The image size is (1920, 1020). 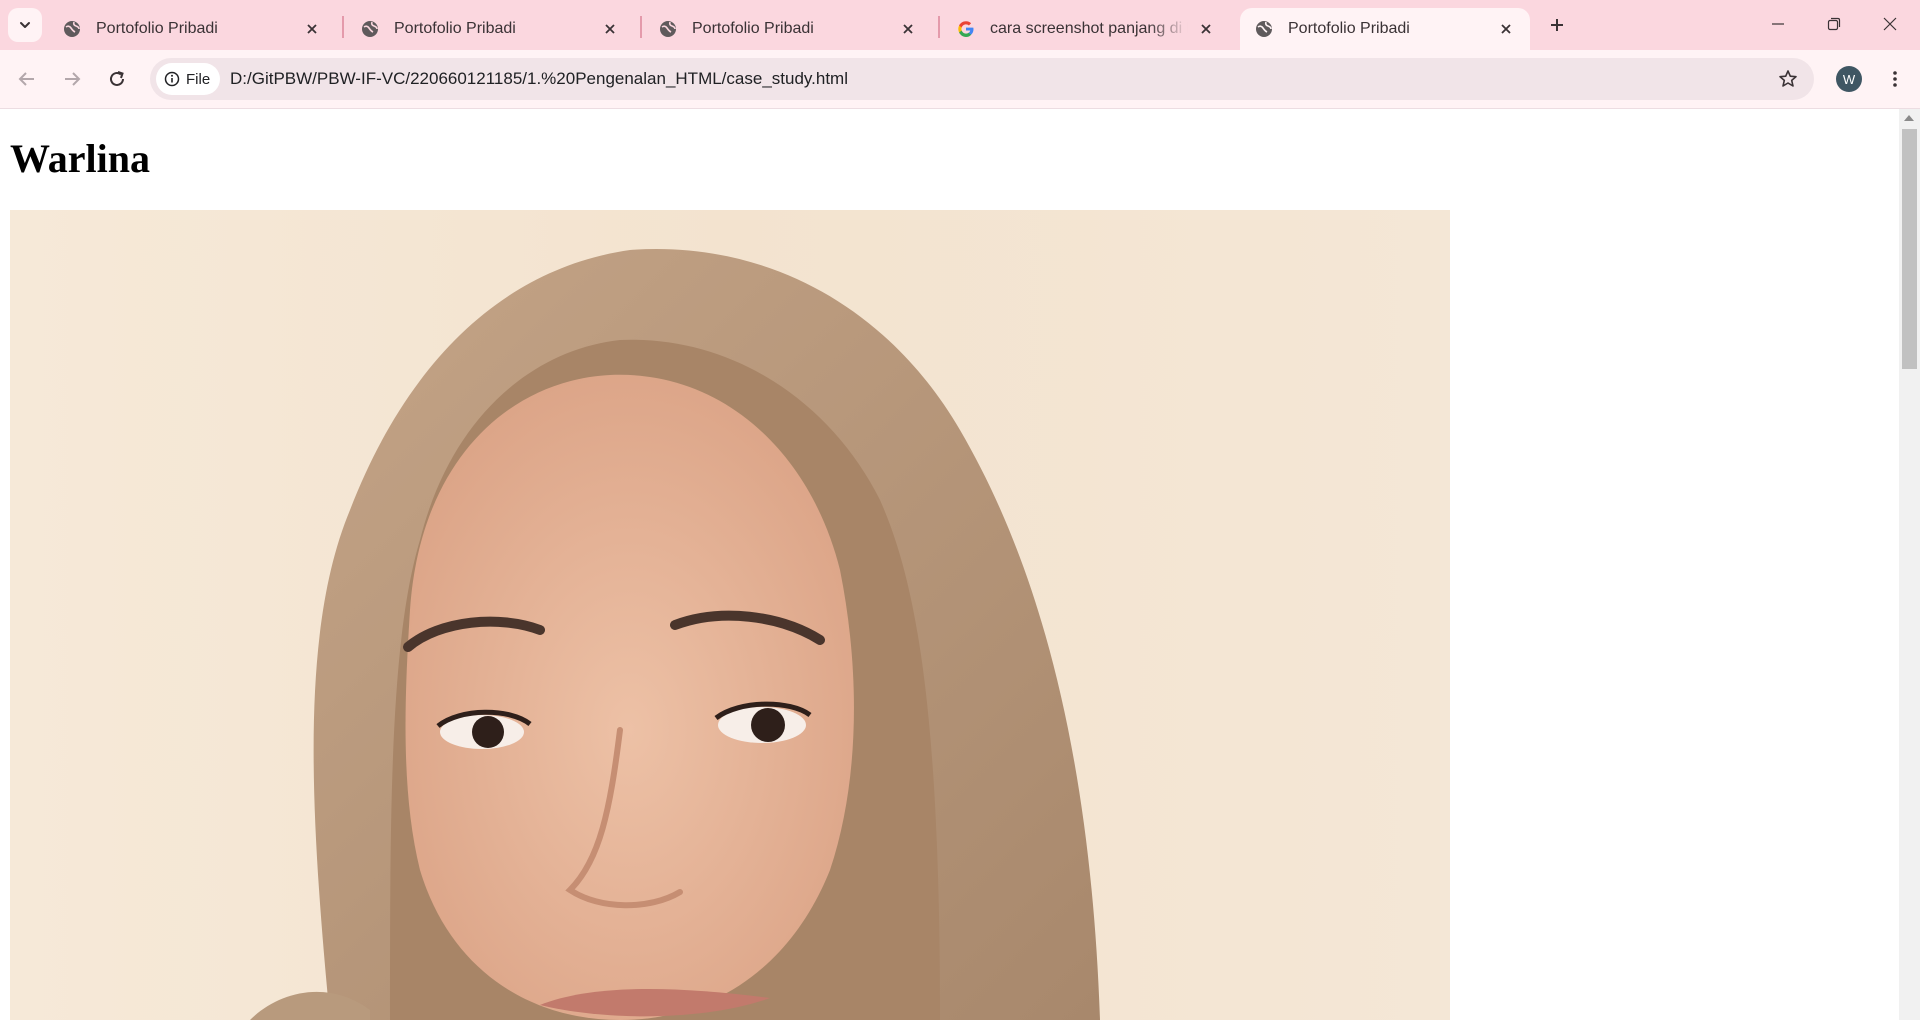 I want to click on tab-2: Portofolio Pribadi, so click(x=490, y=29).